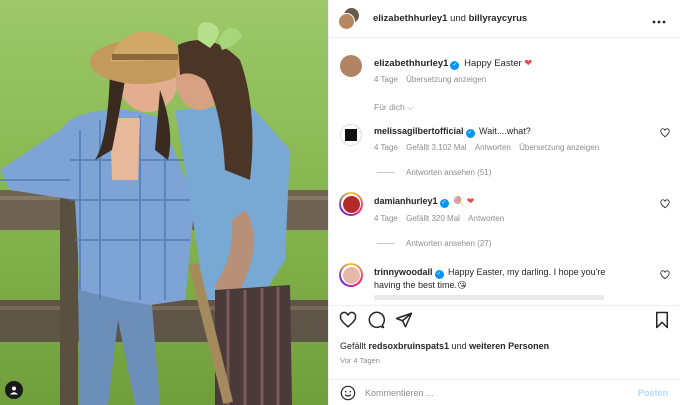 Image resolution: width=680 pixels, height=405 pixels. I want to click on filter-label: Für dich, so click(389, 107).